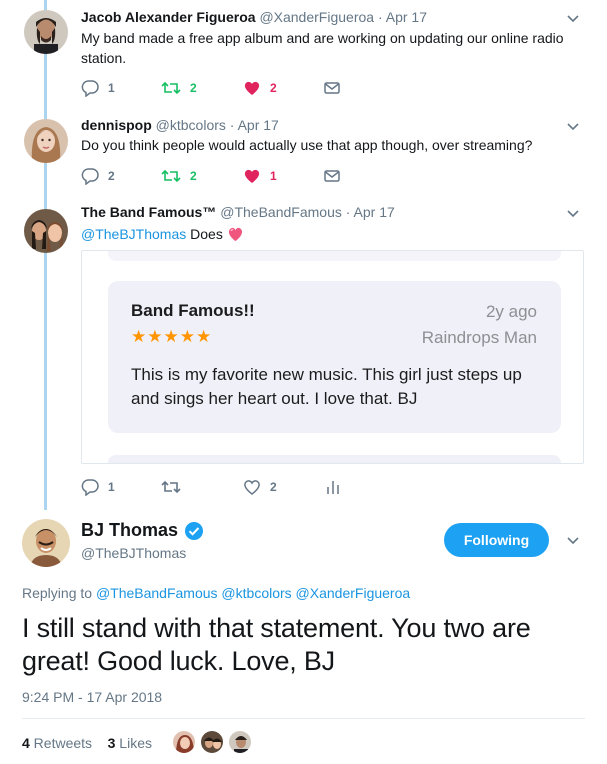  What do you see at coordinates (273, 176) in the screenshot?
I see `like-count: 1` at bounding box center [273, 176].